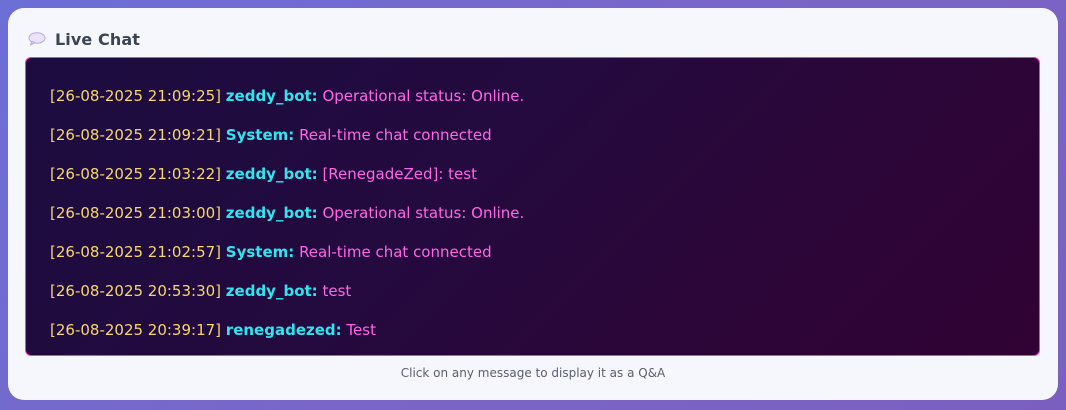  What do you see at coordinates (361, 330) in the screenshot?
I see `message-text: Test` at bounding box center [361, 330].